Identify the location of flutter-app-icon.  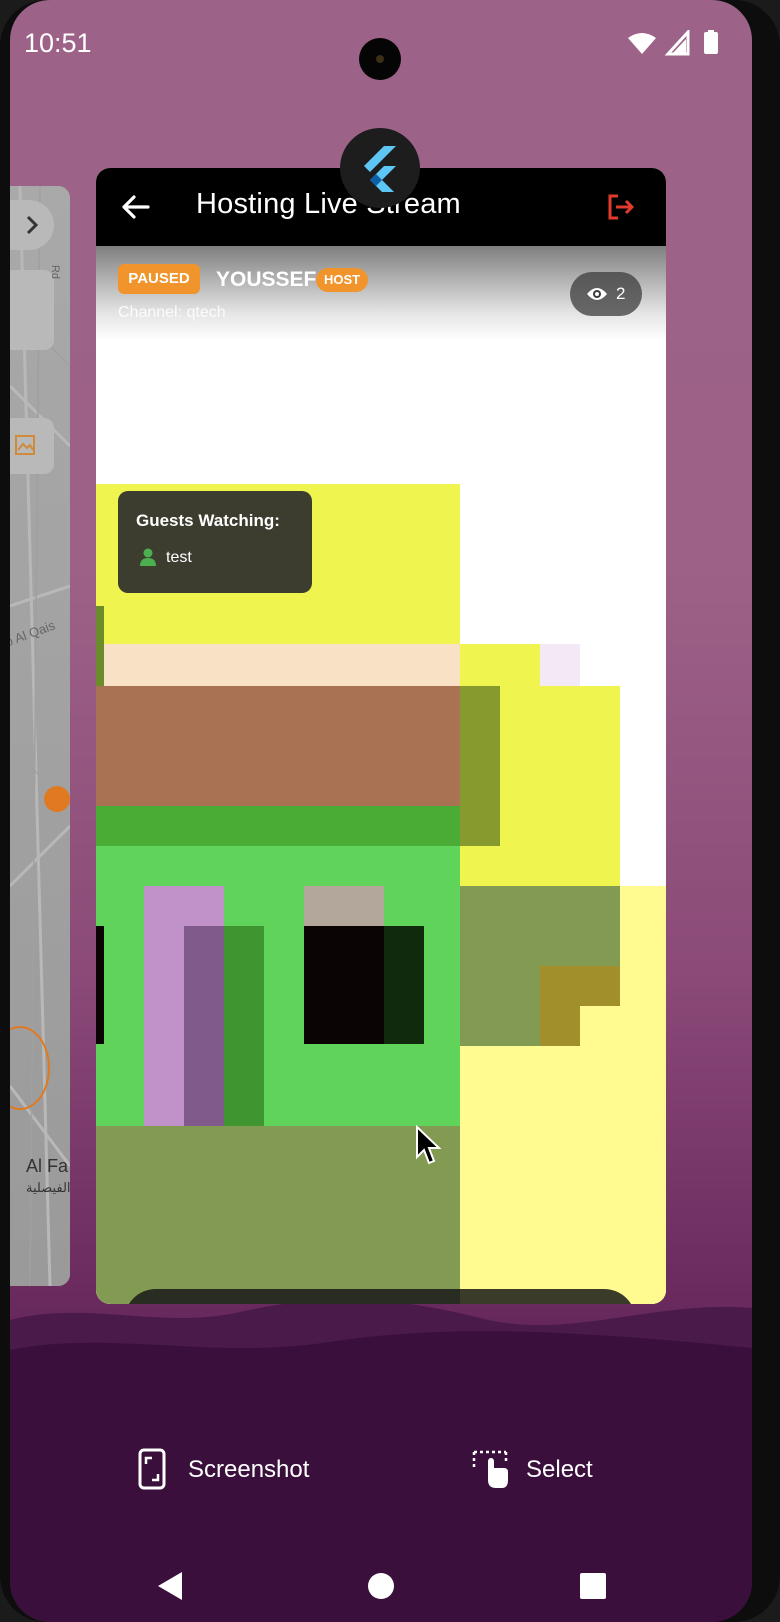
(380, 168).